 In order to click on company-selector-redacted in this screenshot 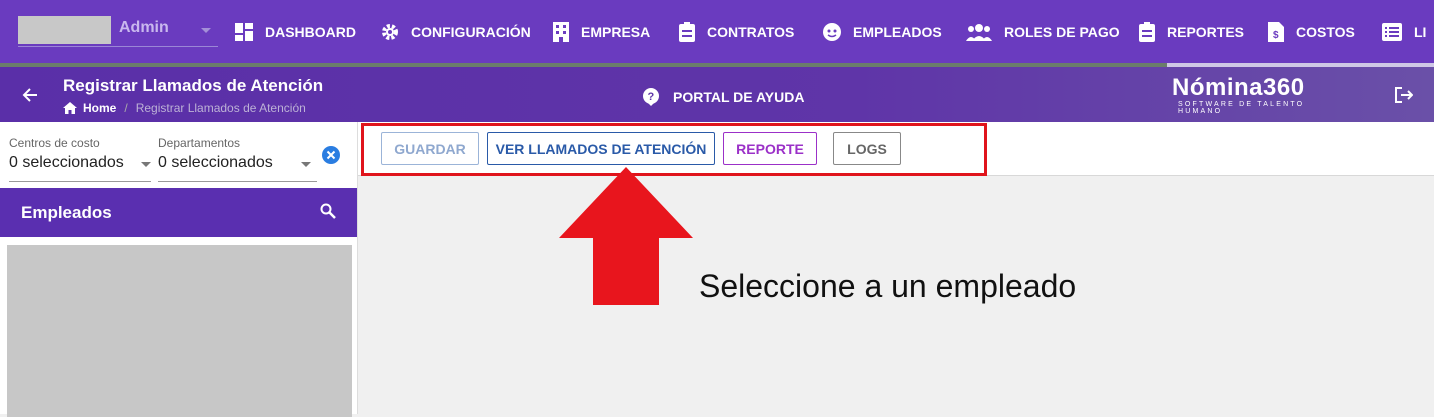, I will do `click(64, 30)`.